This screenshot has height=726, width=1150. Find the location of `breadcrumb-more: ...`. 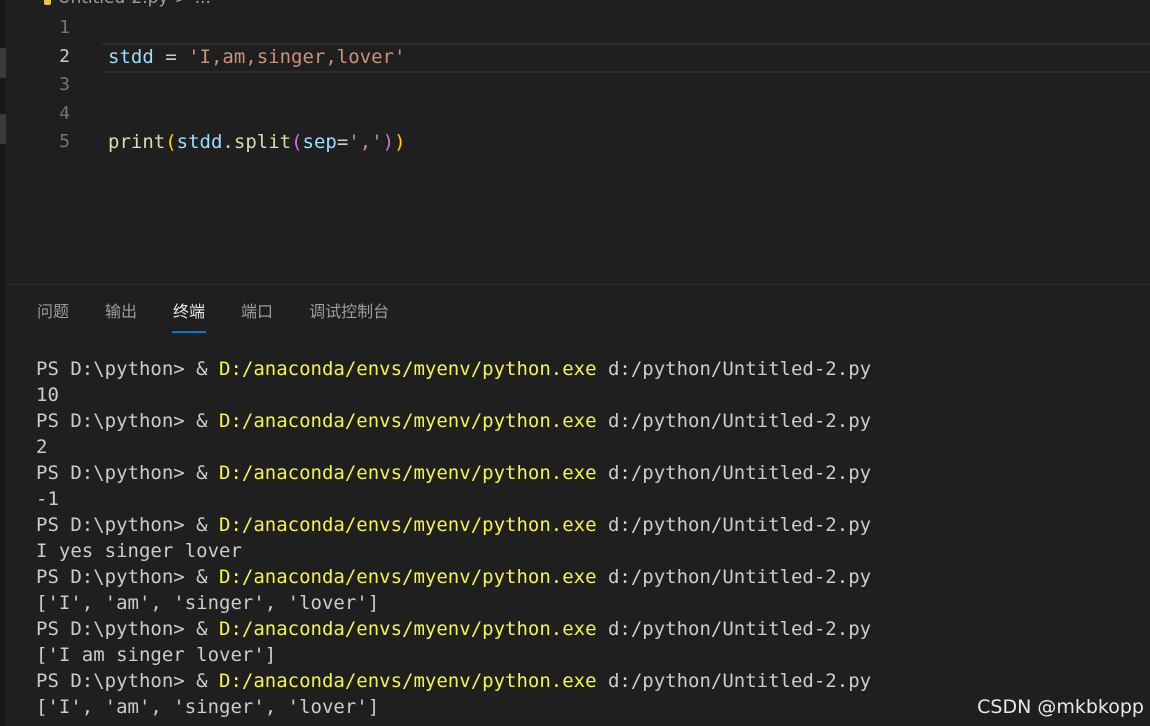

breadcrumb-more: ... is located at coordinates (203, 4).